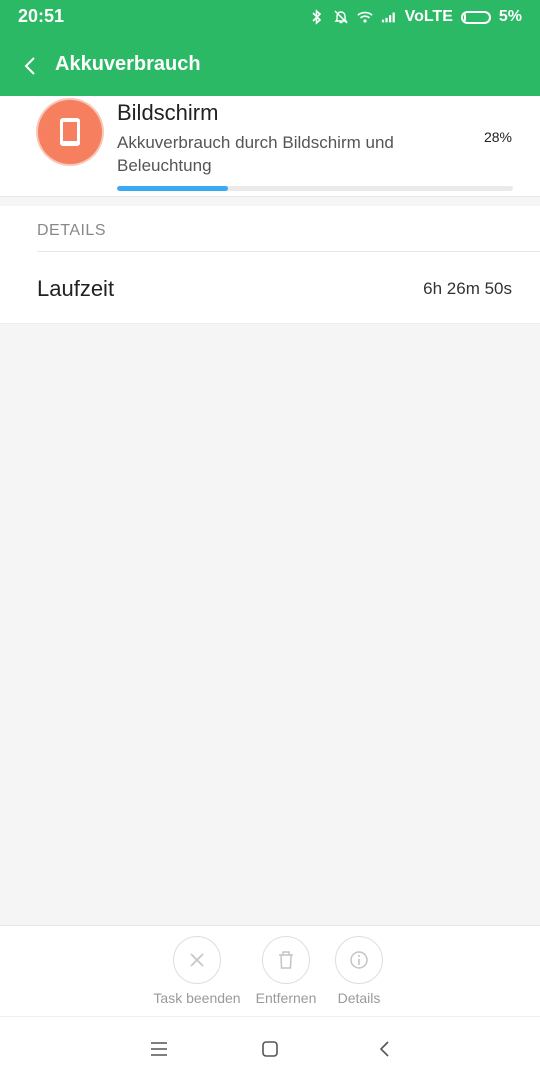  I want to click on system-back-button, so click(384, 1049).